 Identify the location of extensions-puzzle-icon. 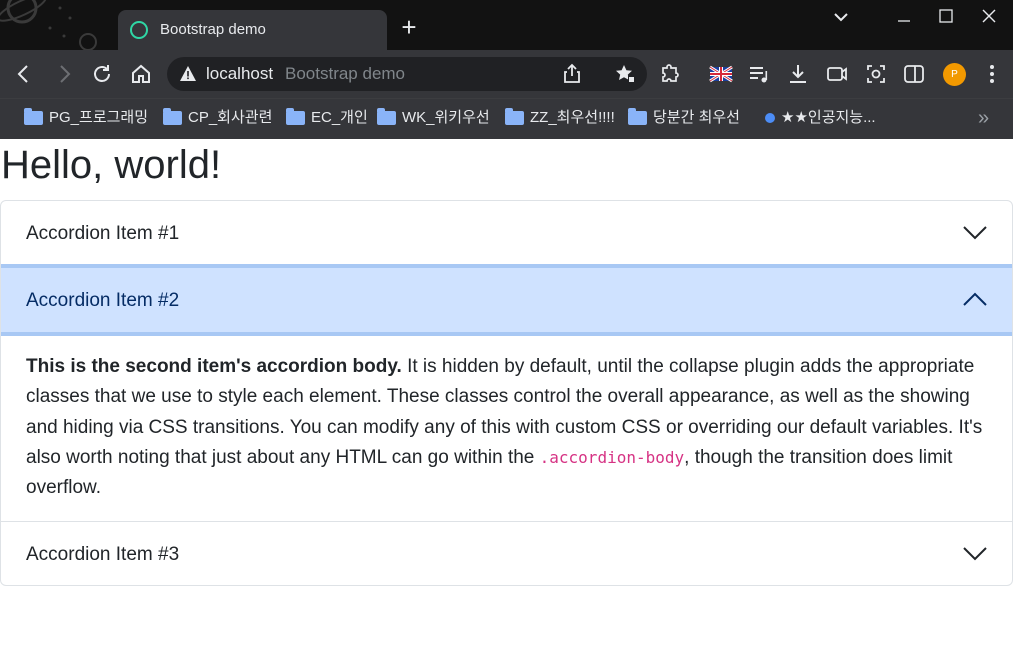
(671, 74).